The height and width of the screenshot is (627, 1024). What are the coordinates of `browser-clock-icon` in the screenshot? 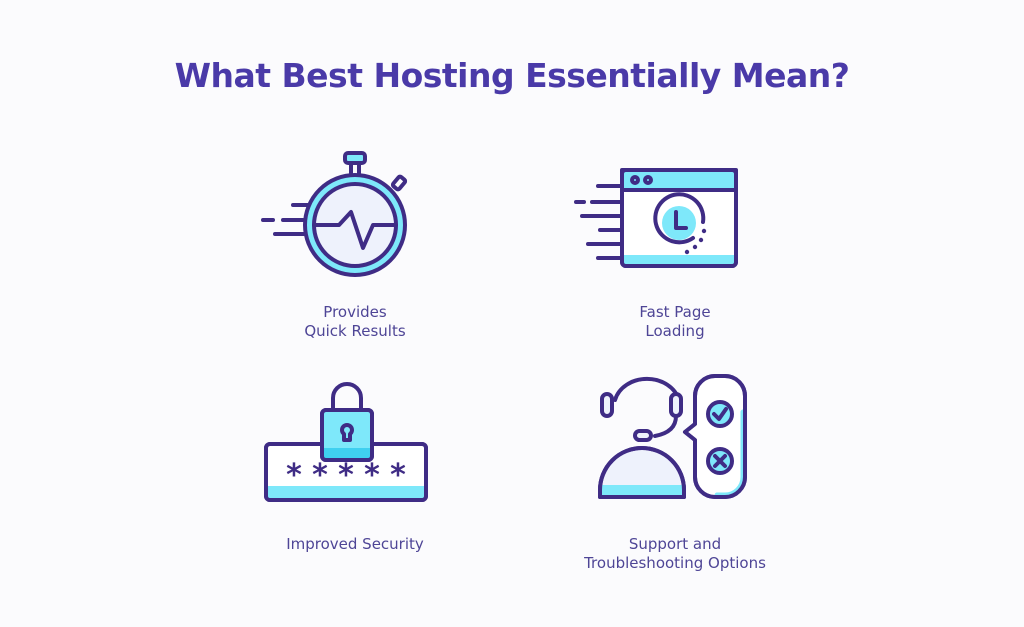 It's located at (656, 218).